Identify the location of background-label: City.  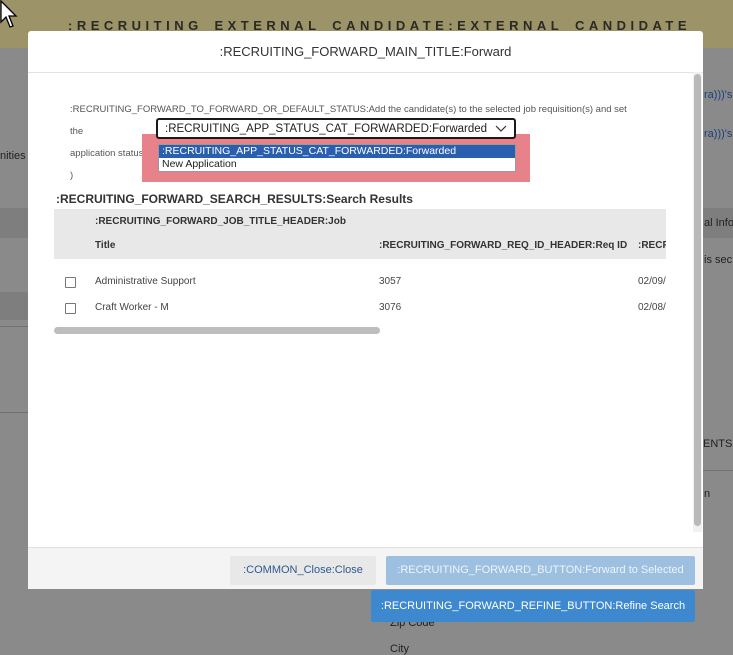
(399, 649).